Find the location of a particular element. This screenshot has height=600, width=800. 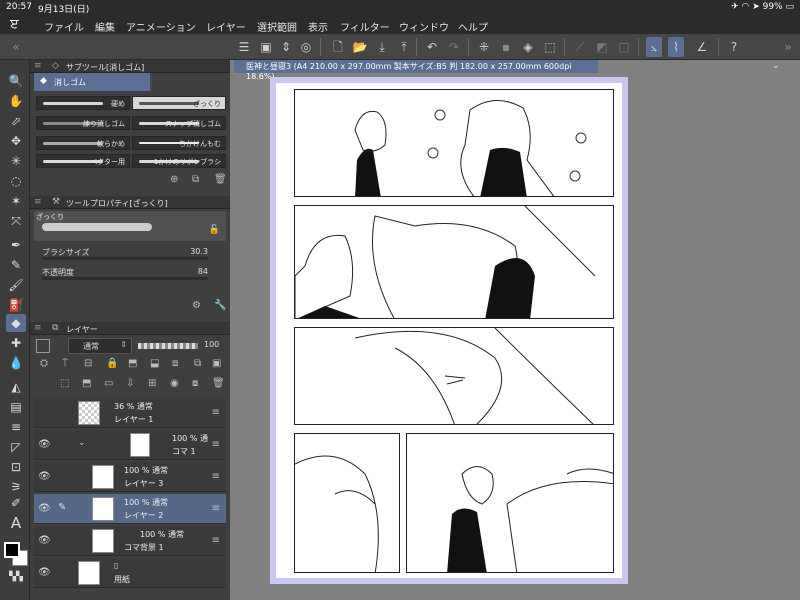

layer-delete-icon: 🗑 is located at coordinates (218, 383).